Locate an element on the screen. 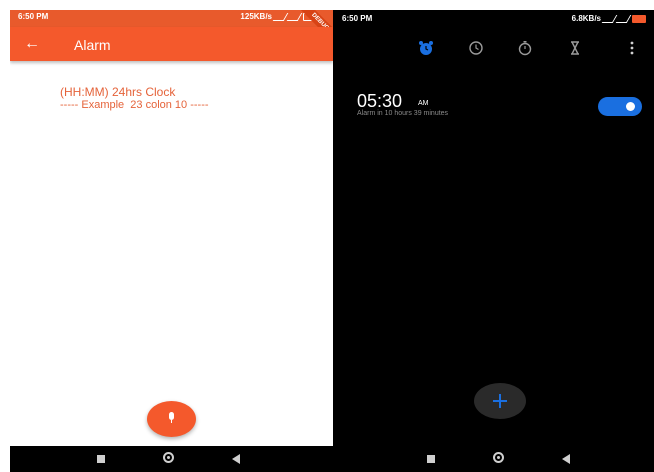  status-bar: 6:50 PM 125KB/s DEBUG is located at coordinates (171, 30).